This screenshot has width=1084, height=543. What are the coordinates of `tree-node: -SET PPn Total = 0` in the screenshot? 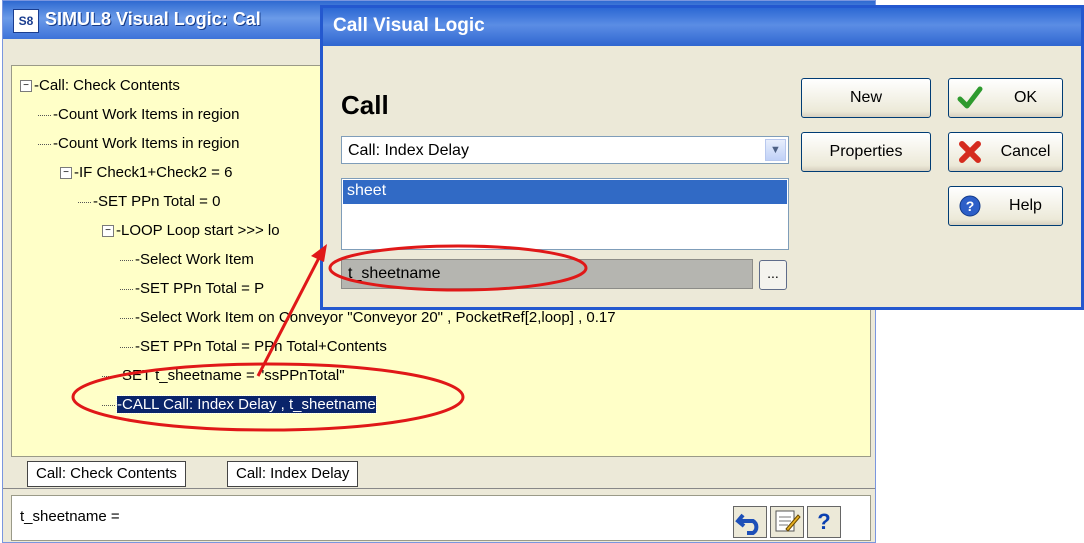 It's located at (149, 201).